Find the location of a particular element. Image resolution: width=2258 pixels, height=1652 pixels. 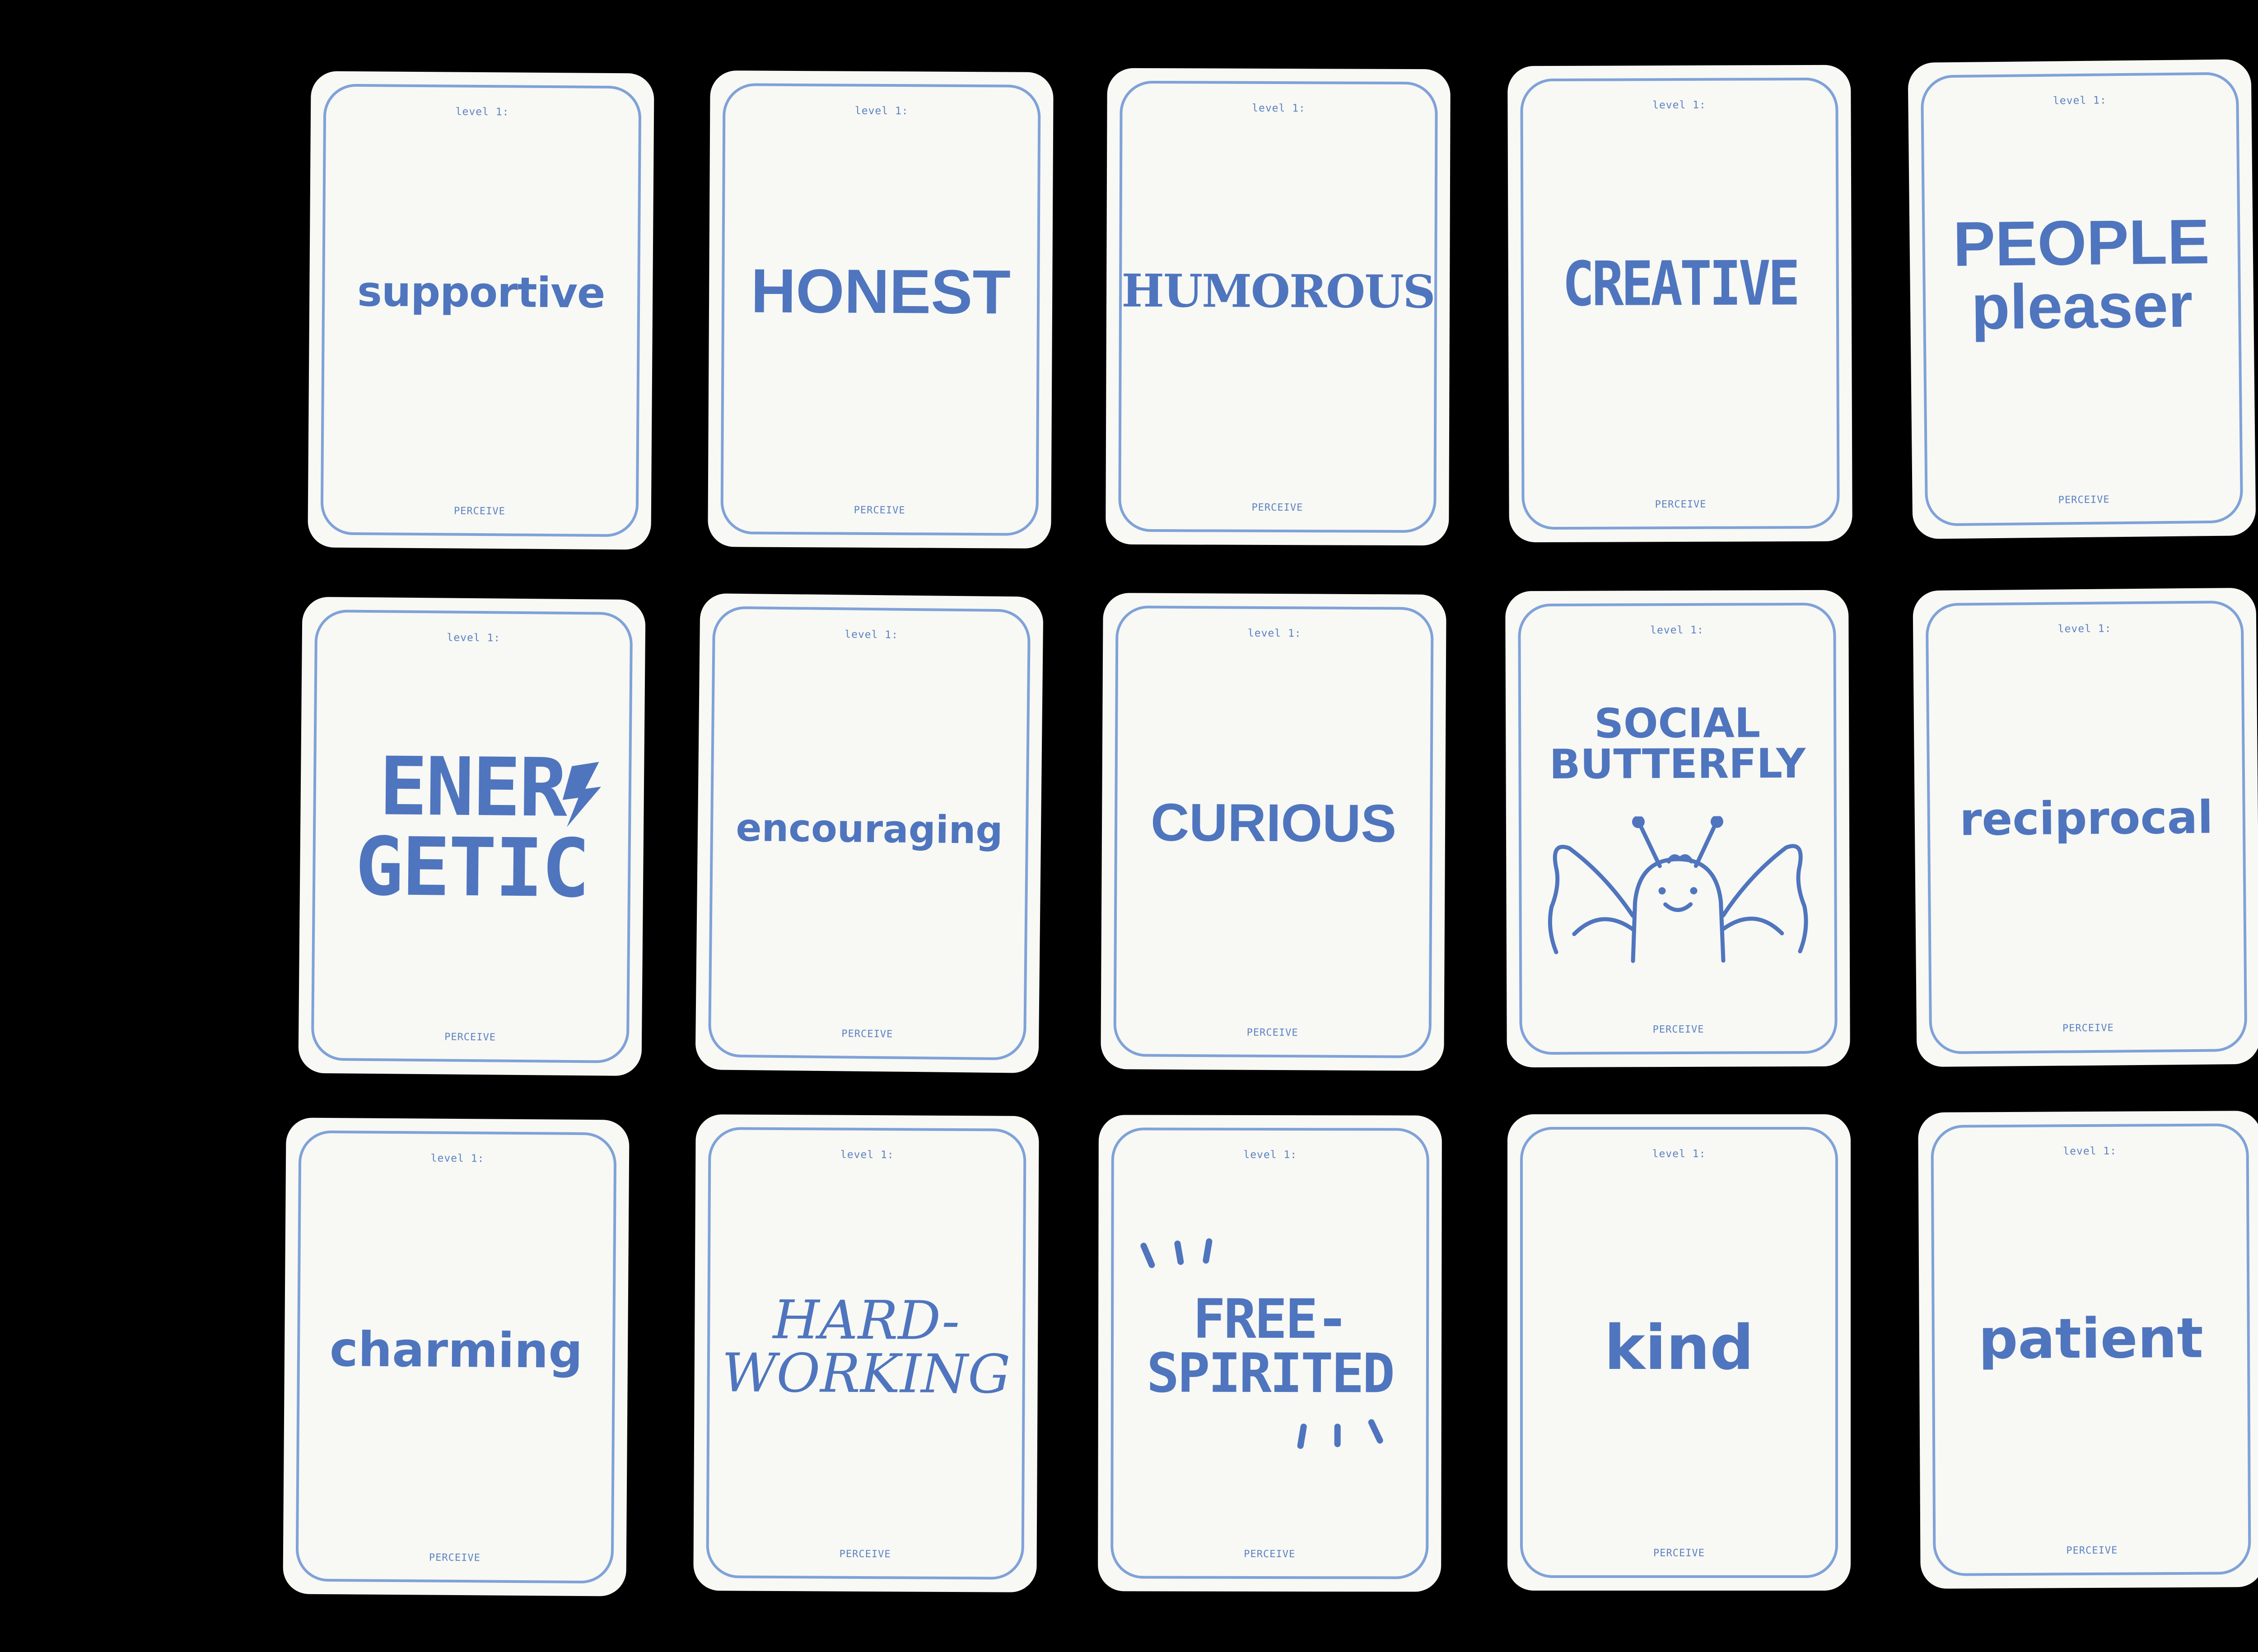

card-encouraging: level 1: encouraging PERCEIVE is located at coordinates (869, 833).